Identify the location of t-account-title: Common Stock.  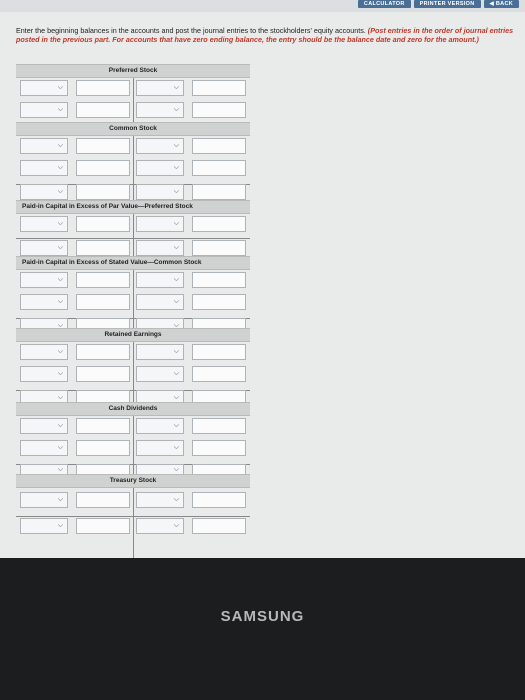
(133, 129).